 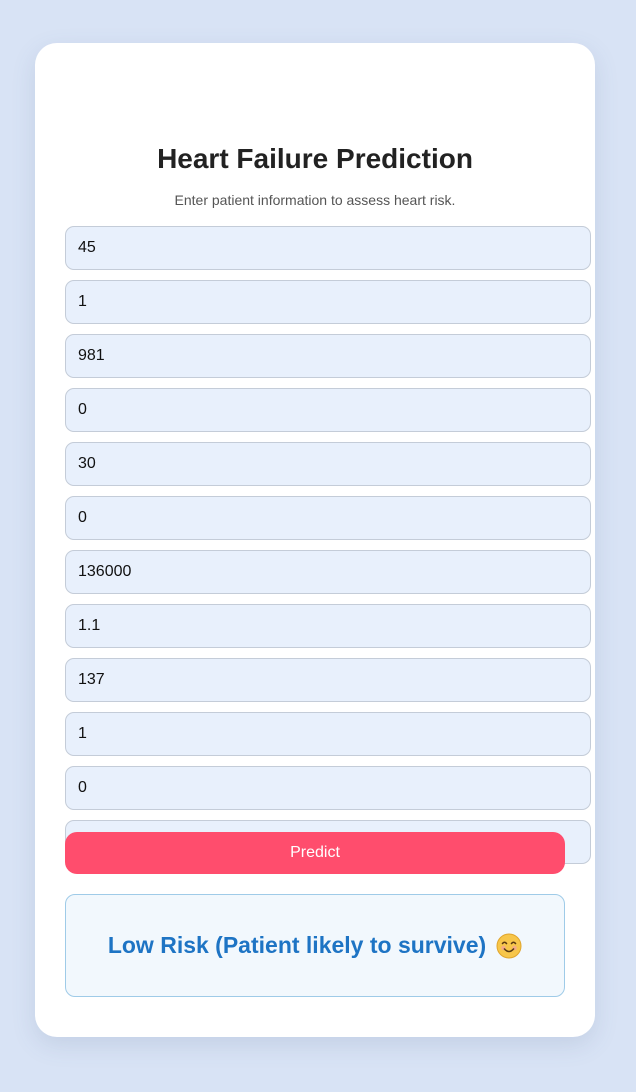 I want to click on smiling-face-icon, so click(x=509, y=946).